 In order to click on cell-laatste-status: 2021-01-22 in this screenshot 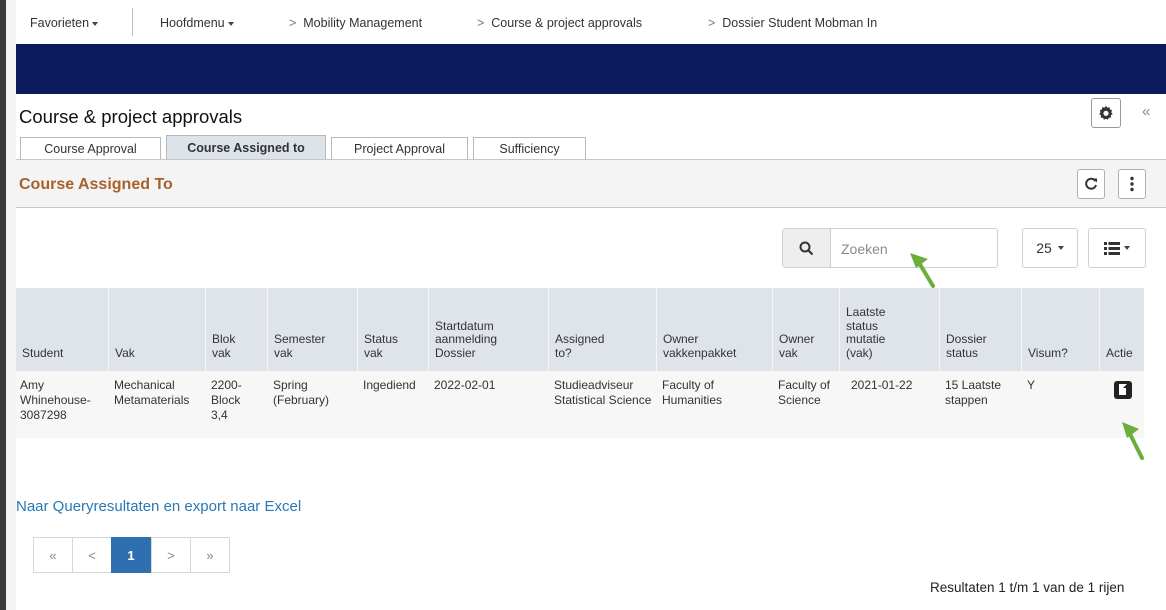, I will do `click(882, 385)`.